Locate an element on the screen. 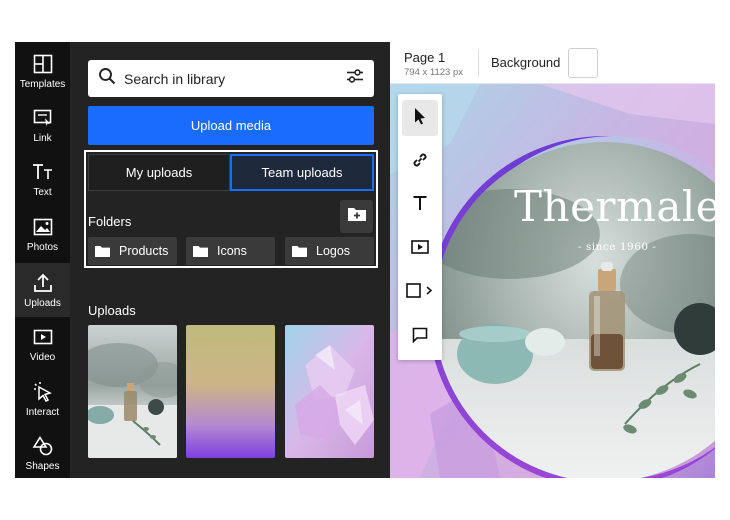  upload-thumbnail-gradient is located at coordinates (230, 391).